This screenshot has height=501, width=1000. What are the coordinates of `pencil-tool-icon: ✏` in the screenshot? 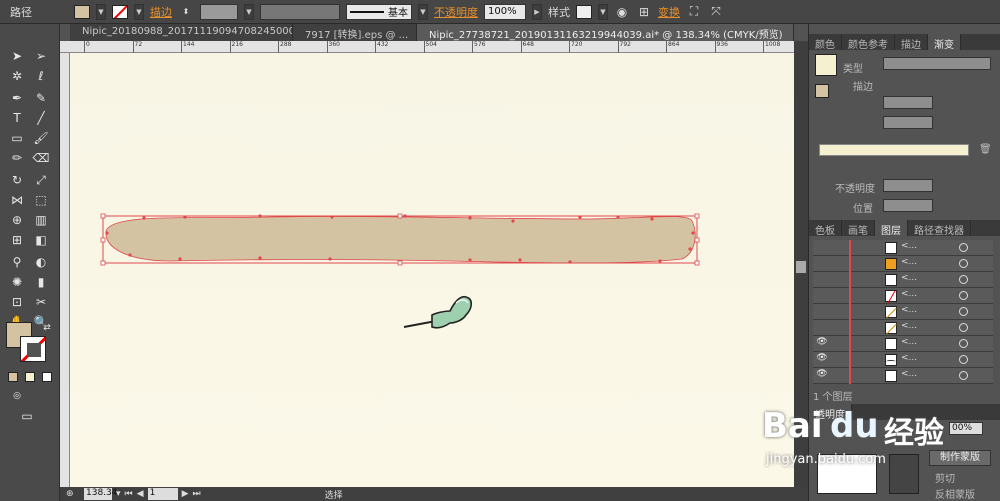 It's located at (17, 158).